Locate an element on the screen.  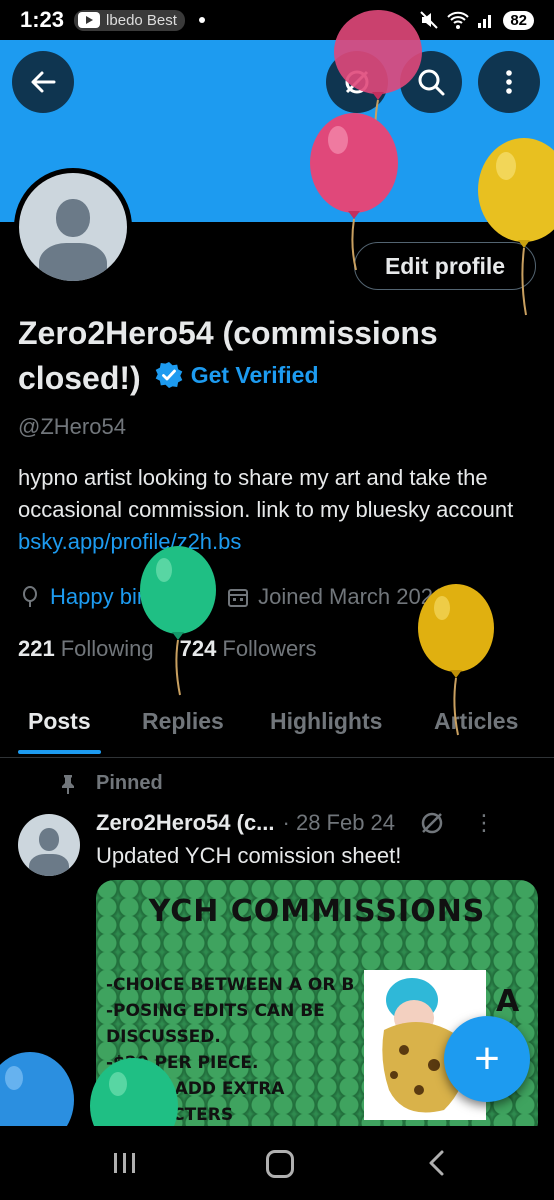
followers-count: 724 is located at coordinates (198, 648).